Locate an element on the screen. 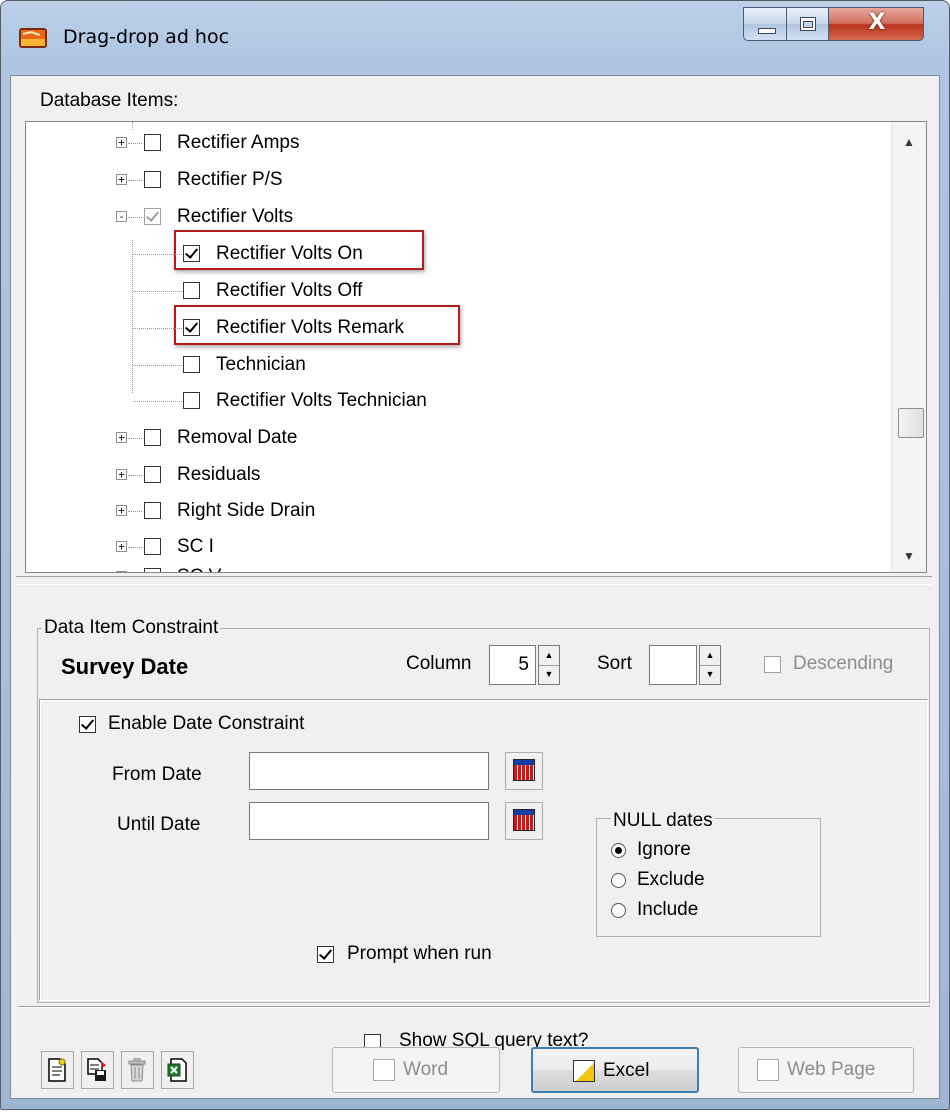  web-page-button: Web Page is located at coordinates (826, 1070).